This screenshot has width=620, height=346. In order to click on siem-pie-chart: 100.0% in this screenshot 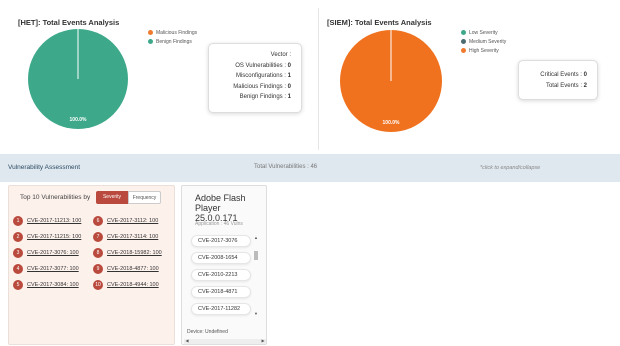, I will do `click(391, 81)`.